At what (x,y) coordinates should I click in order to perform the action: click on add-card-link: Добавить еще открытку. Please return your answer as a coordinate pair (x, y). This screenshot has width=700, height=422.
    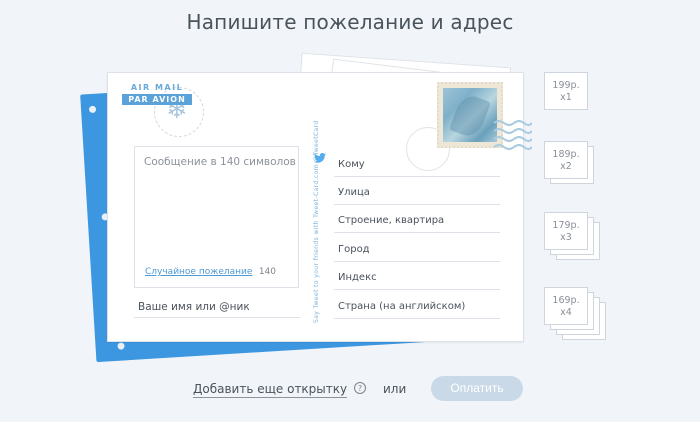
    Looking at the image, I should click on (270, 390).